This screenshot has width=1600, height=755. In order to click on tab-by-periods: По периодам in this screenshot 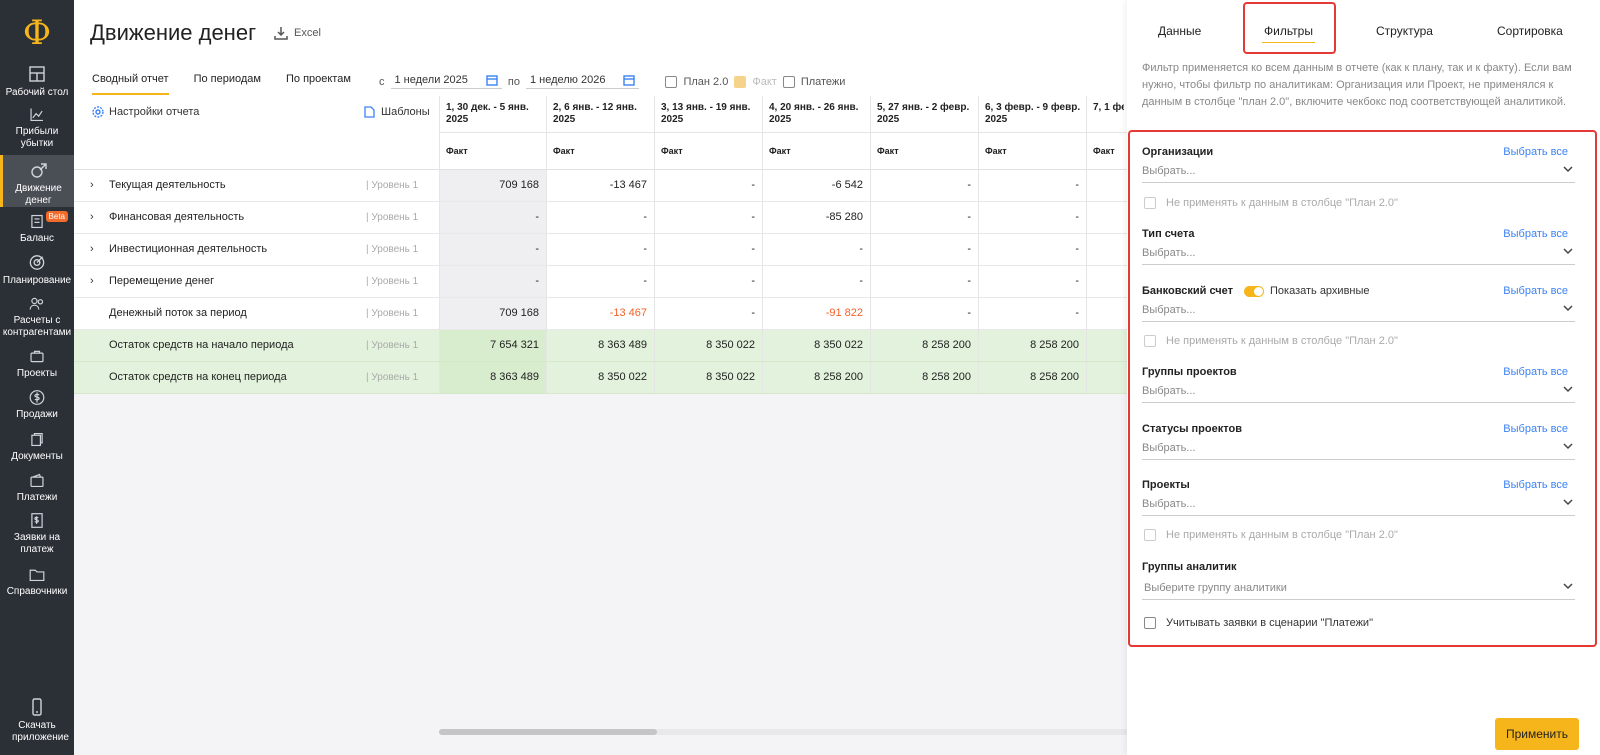, I will do `click(227, 84)`.